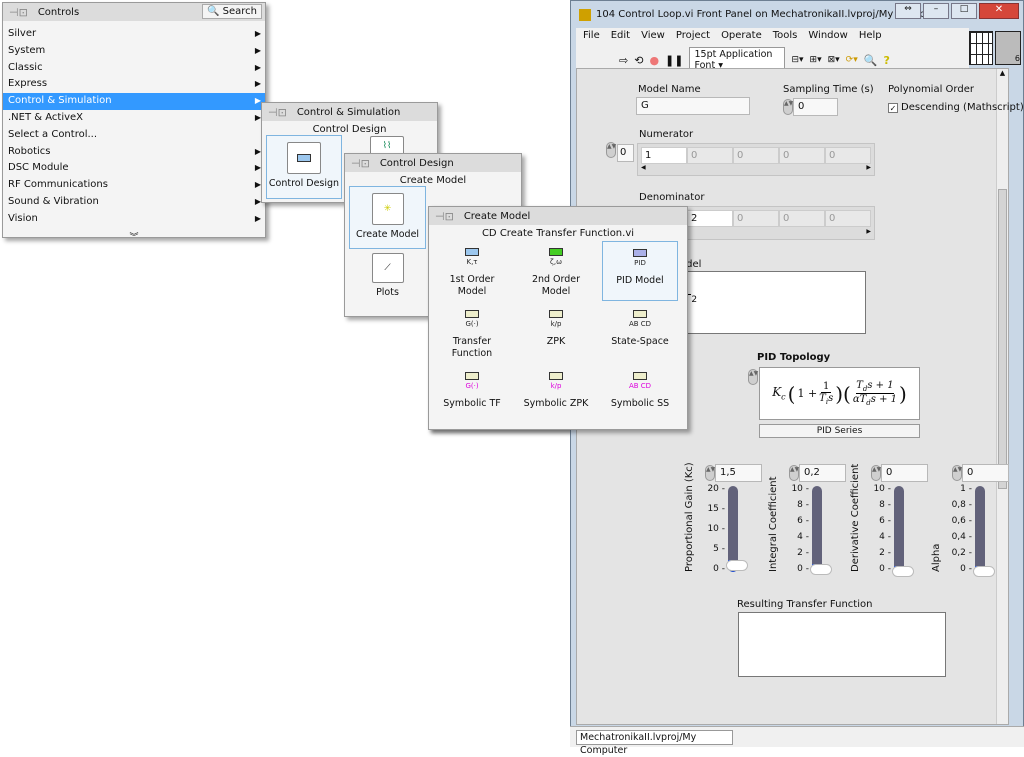  I want to click on icon-glyph: G(·), so click(472, 386).